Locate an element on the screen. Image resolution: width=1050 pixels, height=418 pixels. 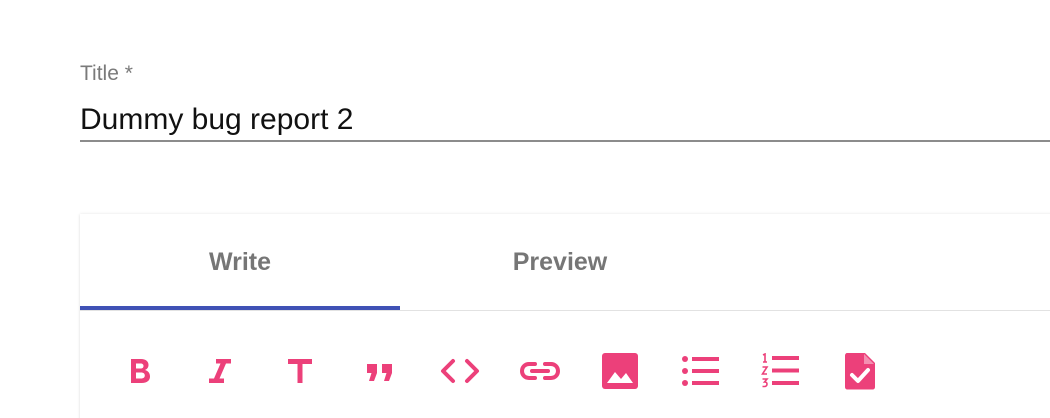
numbered-list-button is located at coordinates (780, 371).